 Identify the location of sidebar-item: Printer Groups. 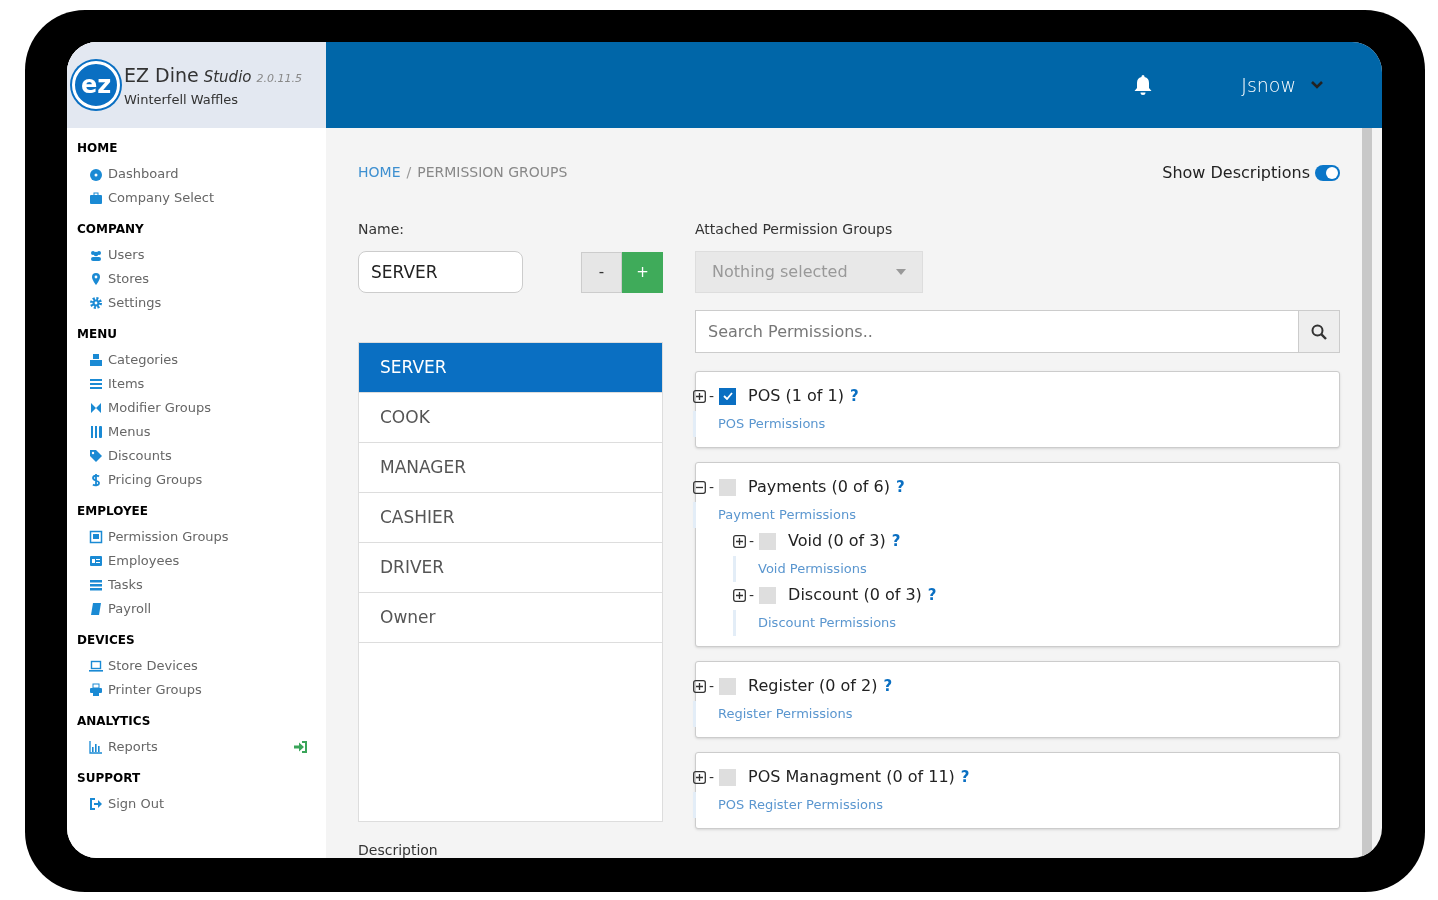
(145, 690).